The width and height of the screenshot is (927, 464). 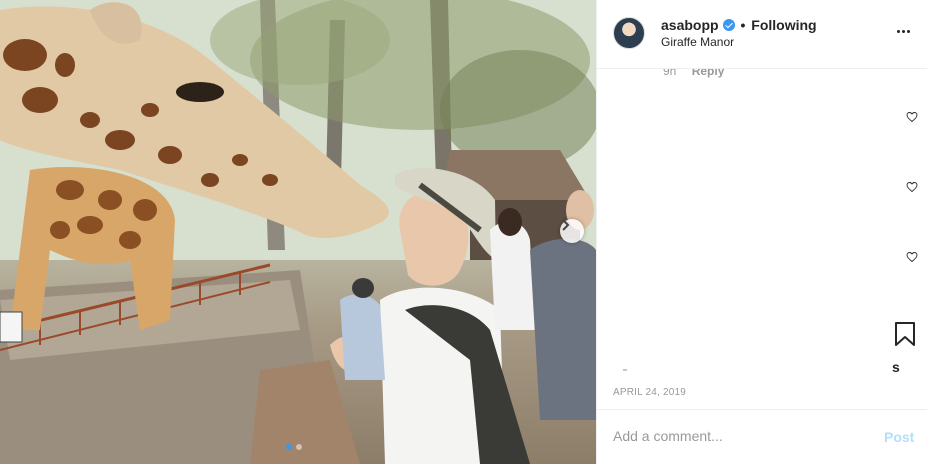 I want to click on username-line: asabopp • Following, so click(x=739, y=25).